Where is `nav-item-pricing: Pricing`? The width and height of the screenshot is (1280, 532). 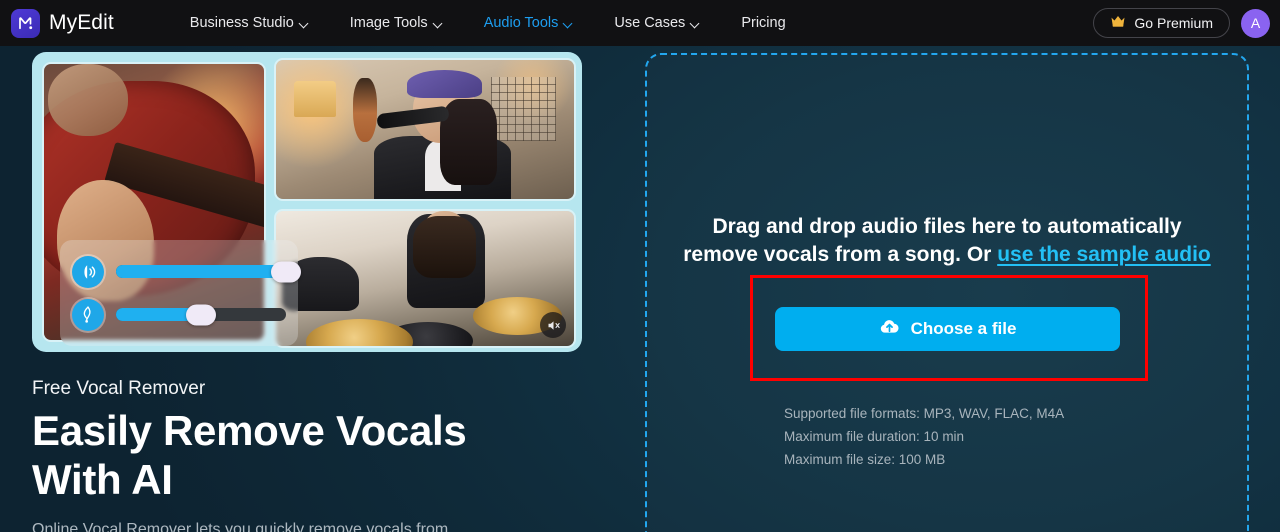 nav-item-pricing: Pricing is located at coordinates (763, 23).